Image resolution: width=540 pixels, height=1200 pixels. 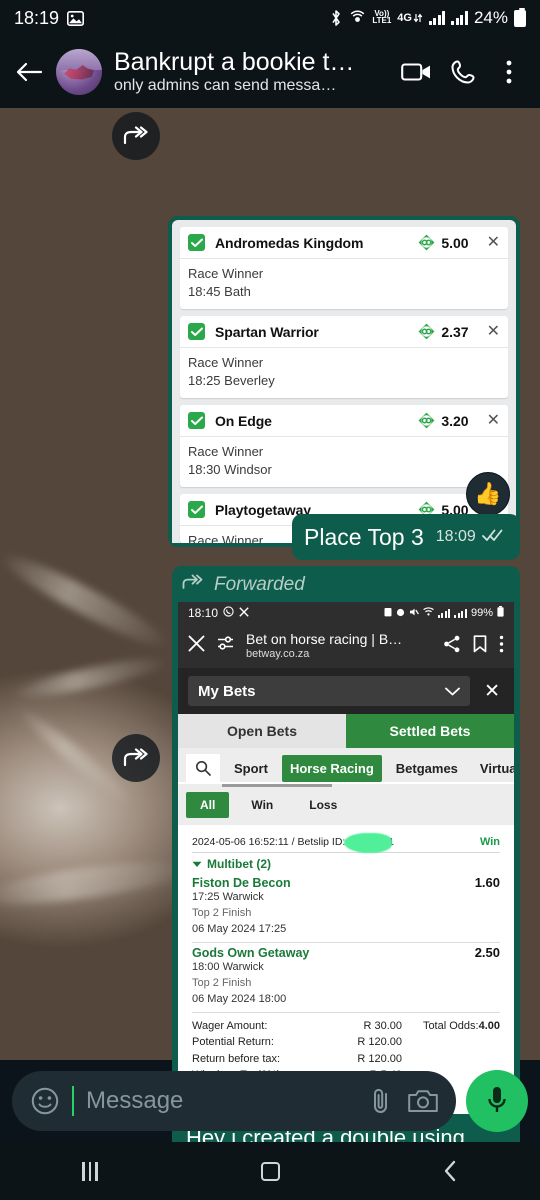 What do you see at coordinates (423, 1101) in the screenshot?
I see `camera-icon` at bounding box center [423, 1101].